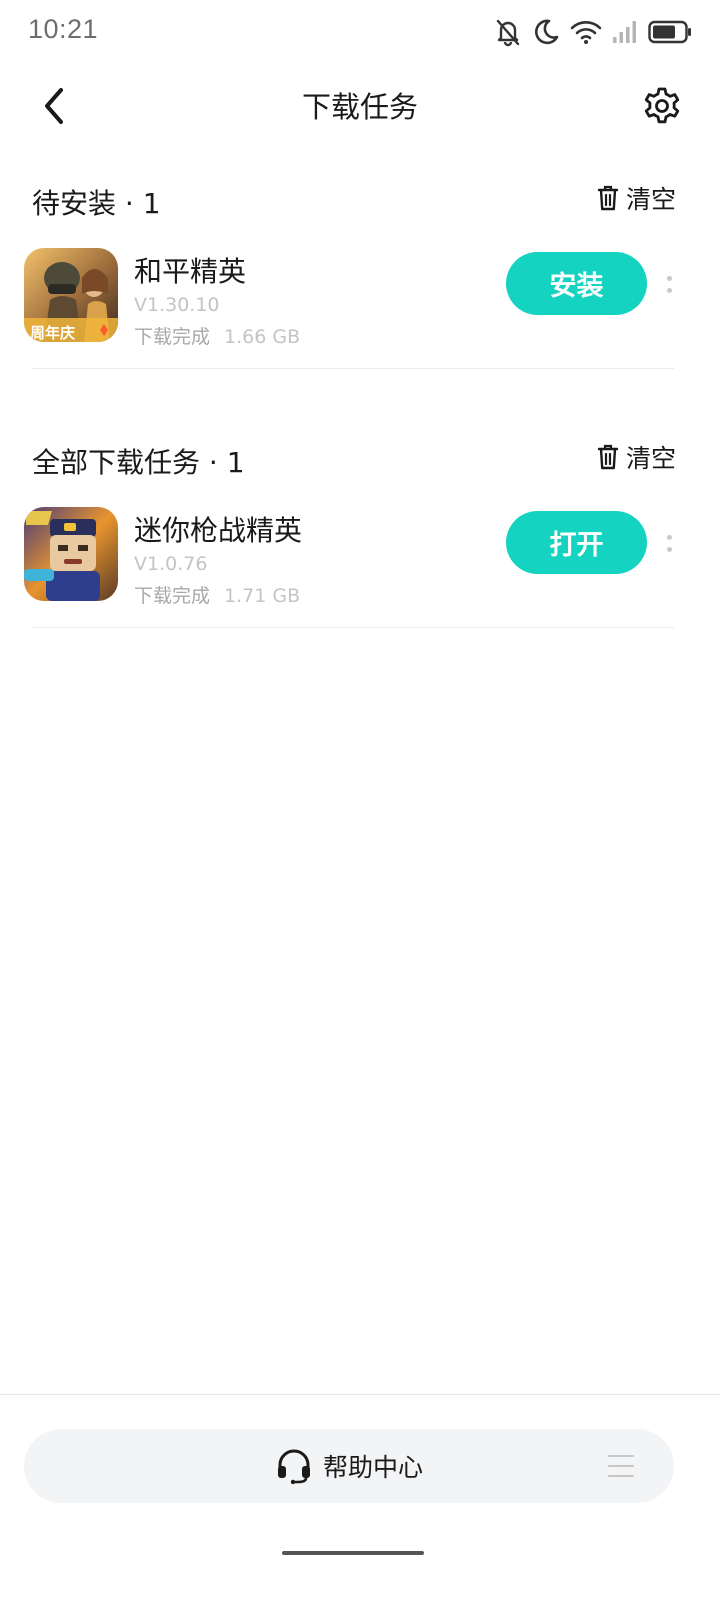 The width and height of the screenshot is (720, 1600). What do you see at coordinates (625, 32) in the screenshot?
I see `signal-icon` at bounding box center [625, 32].